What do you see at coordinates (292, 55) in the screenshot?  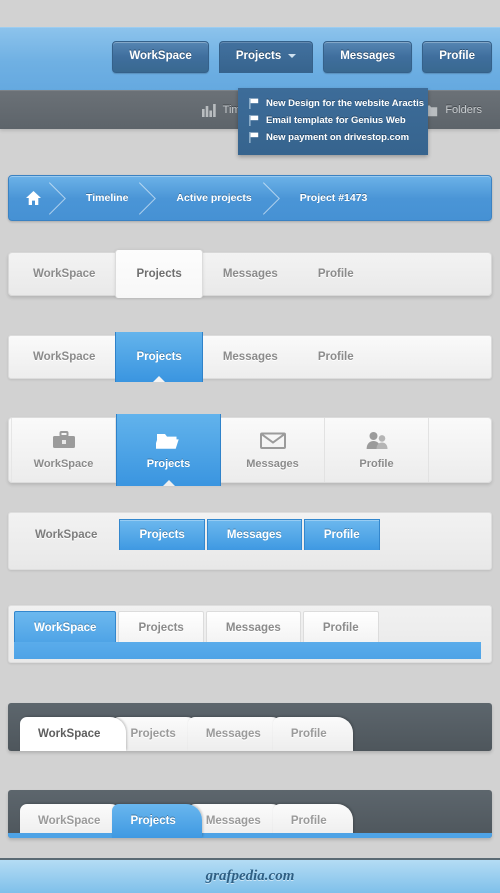 I see `chevron-down-icon` at bounding box center [292, 55].